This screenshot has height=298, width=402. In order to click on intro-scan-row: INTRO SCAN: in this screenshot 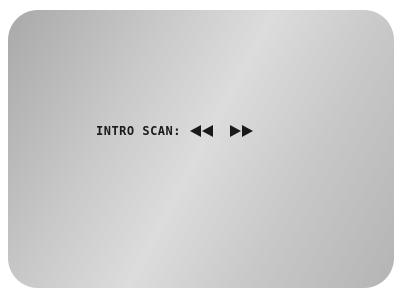, I will do `click(175, 131)`.